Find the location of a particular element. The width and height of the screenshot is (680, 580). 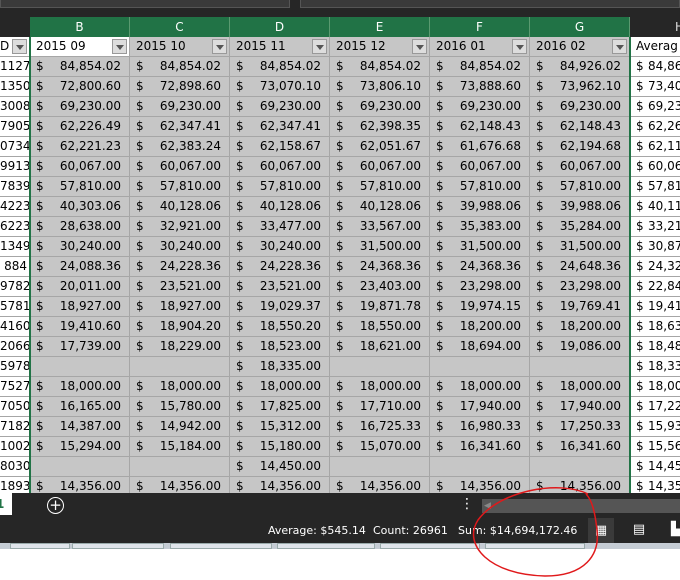

value-cell: $16,725.33 is located at coordinates (380, 427).